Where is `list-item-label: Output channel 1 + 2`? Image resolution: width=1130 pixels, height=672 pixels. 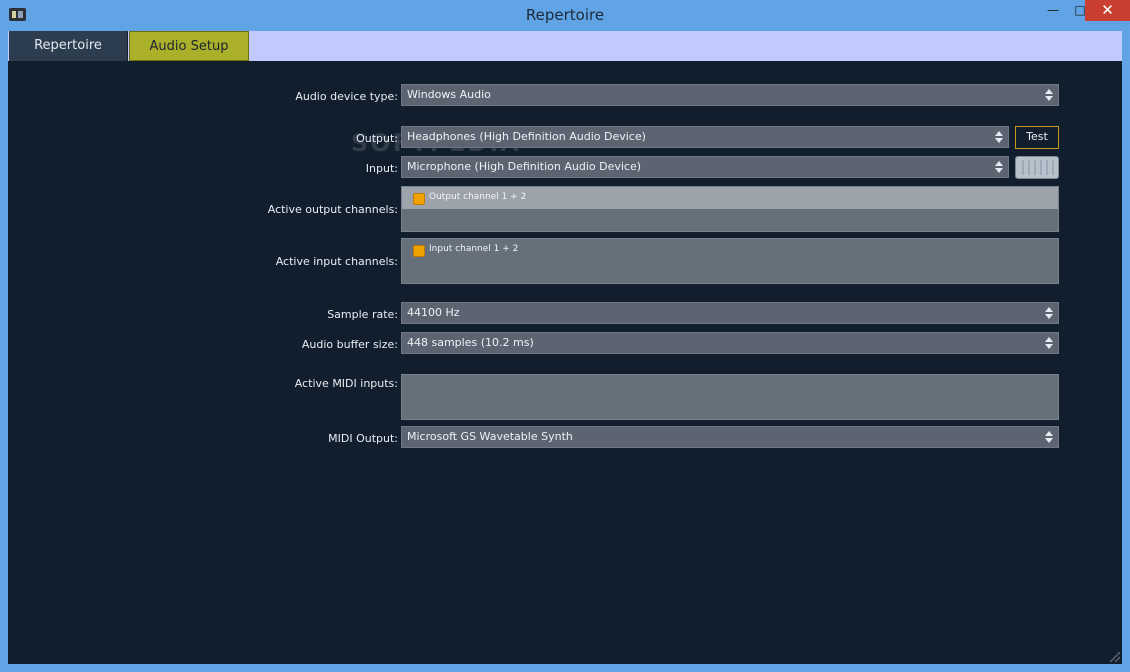
list-item-label: Output channel 1 + 2 is located at coordinates (478, 197).